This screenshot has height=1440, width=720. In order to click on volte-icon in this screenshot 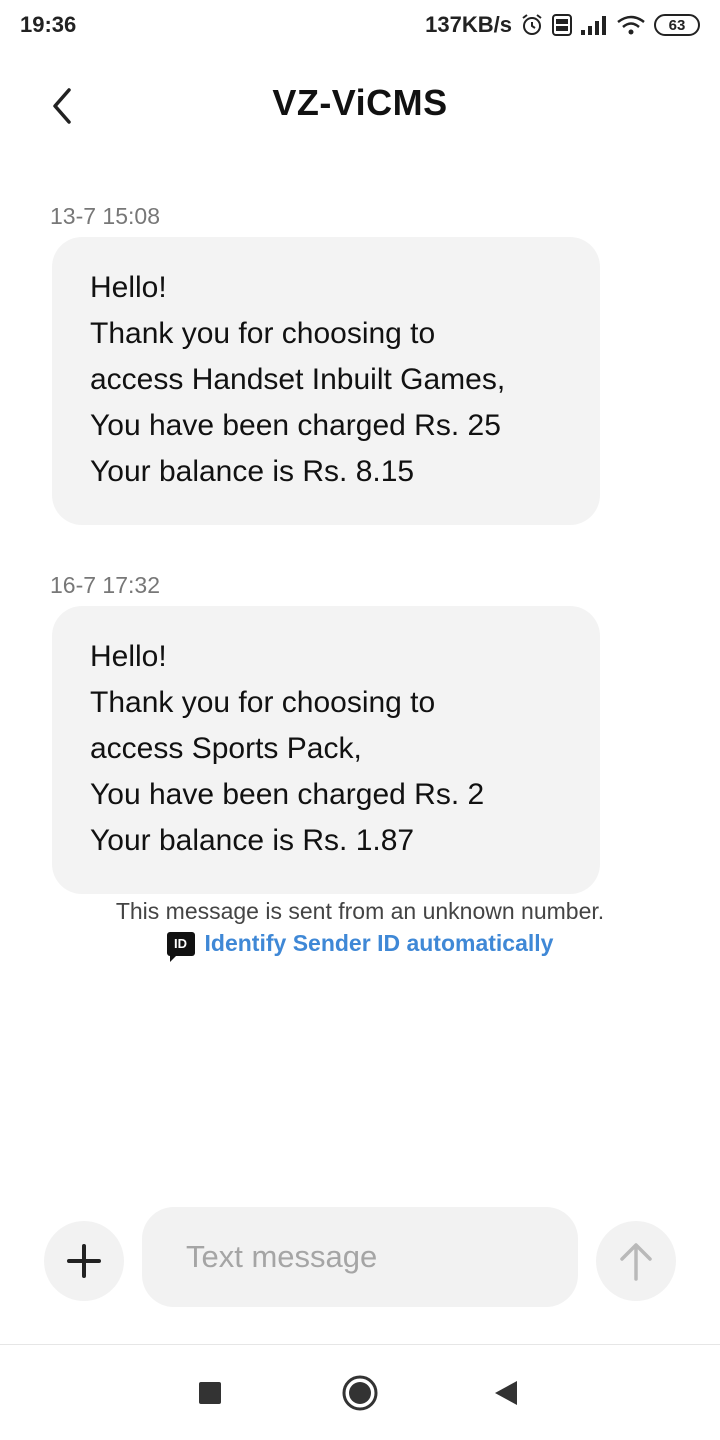, I will do `click(562, 25)`.